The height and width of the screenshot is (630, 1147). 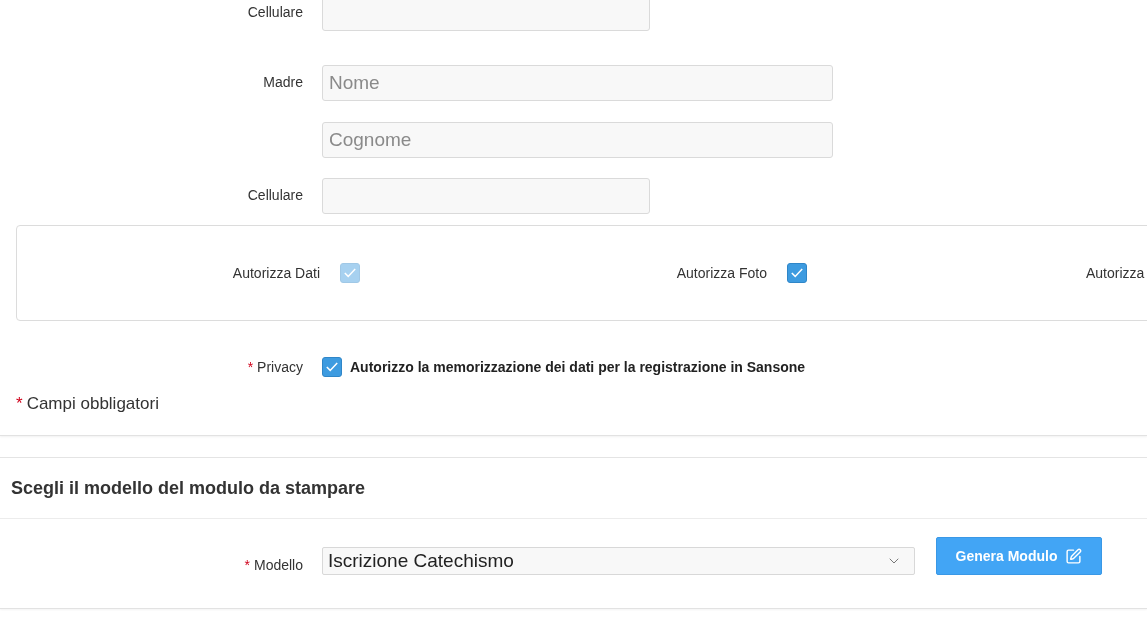 What do you see at coordinates (578, 367) in the screenshot?
I see `consent-text: Autorizzo la memorizzazione dei dati per la registrazione in Sansone` at bounding box center [578, 367].